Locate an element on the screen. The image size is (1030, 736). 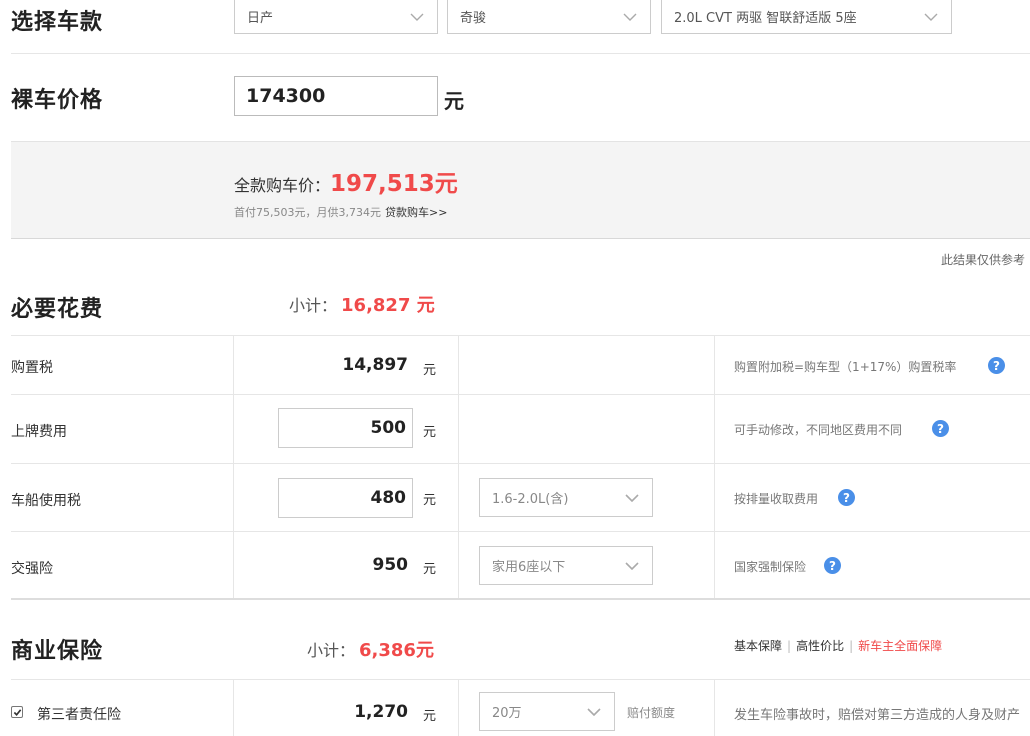
full-price-line: 全款购车价： 197,513元 is located at coordinates (346, 181).